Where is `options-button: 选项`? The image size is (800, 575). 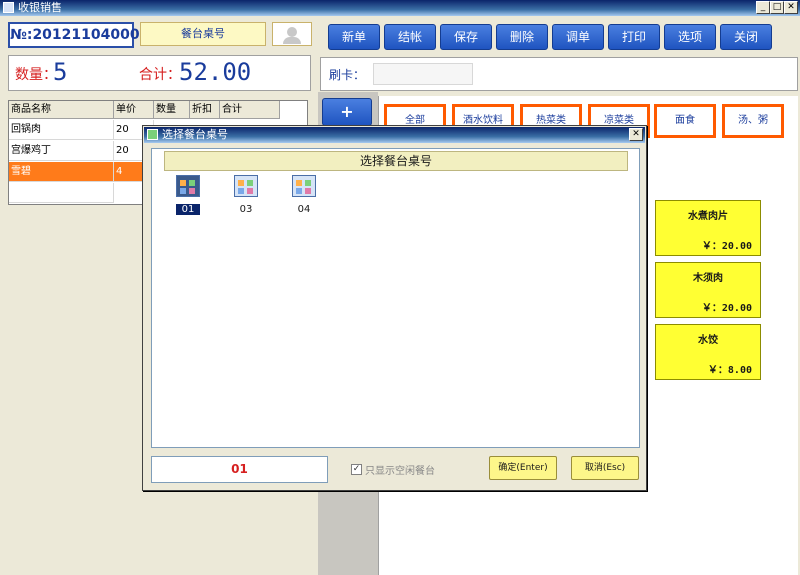
options-button: 选项 is located at coordinates (690, 37).